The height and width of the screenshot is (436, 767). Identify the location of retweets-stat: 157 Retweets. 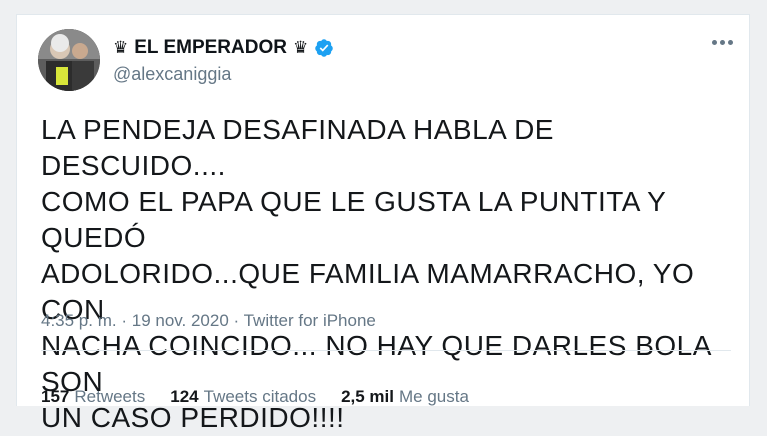
(93, 397).